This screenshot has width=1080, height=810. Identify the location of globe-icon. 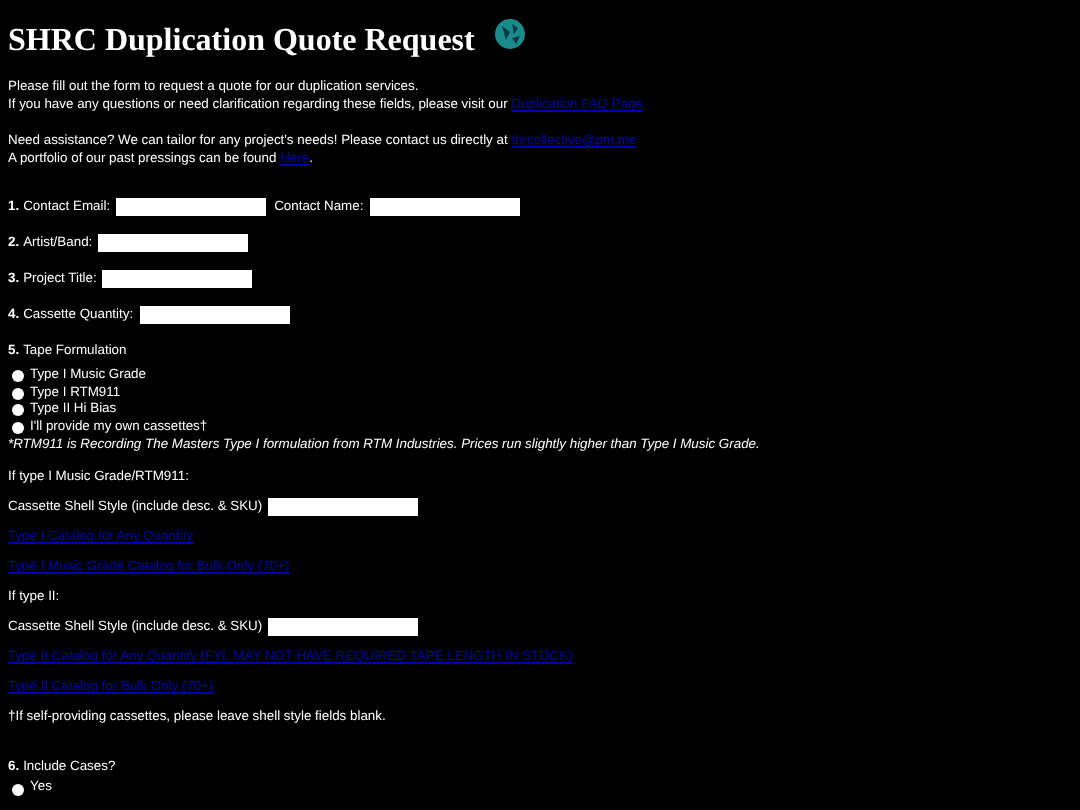
(510, 34).